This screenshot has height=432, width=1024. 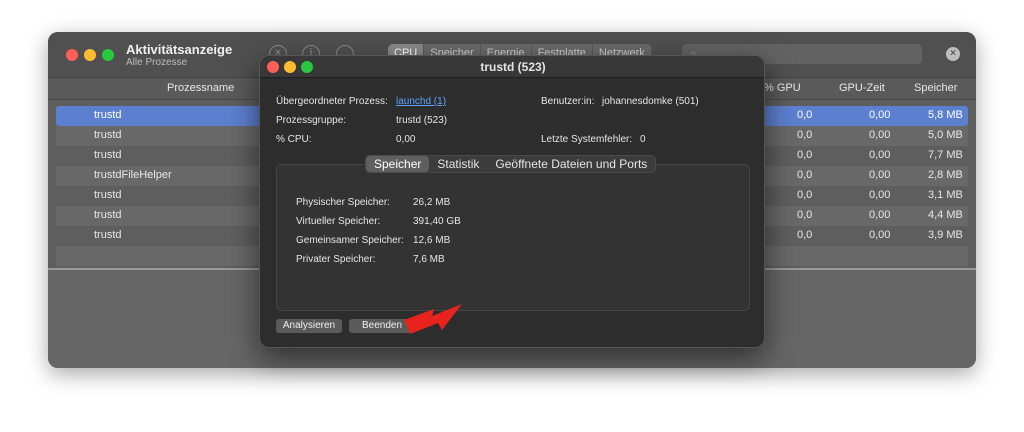 What do you see at coordinates (587, 139) in the screenshot?
I see `error-label: Letzte Systemfehler:` at bounding box center [587, 139].